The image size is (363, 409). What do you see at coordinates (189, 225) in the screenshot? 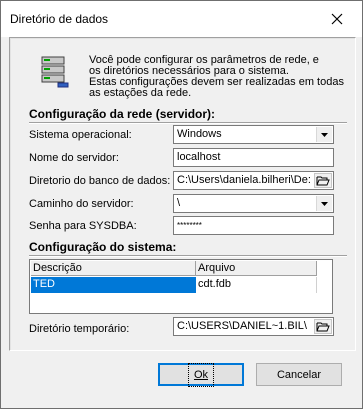
I see `password-value: ********` at bounding box center [189, 225].